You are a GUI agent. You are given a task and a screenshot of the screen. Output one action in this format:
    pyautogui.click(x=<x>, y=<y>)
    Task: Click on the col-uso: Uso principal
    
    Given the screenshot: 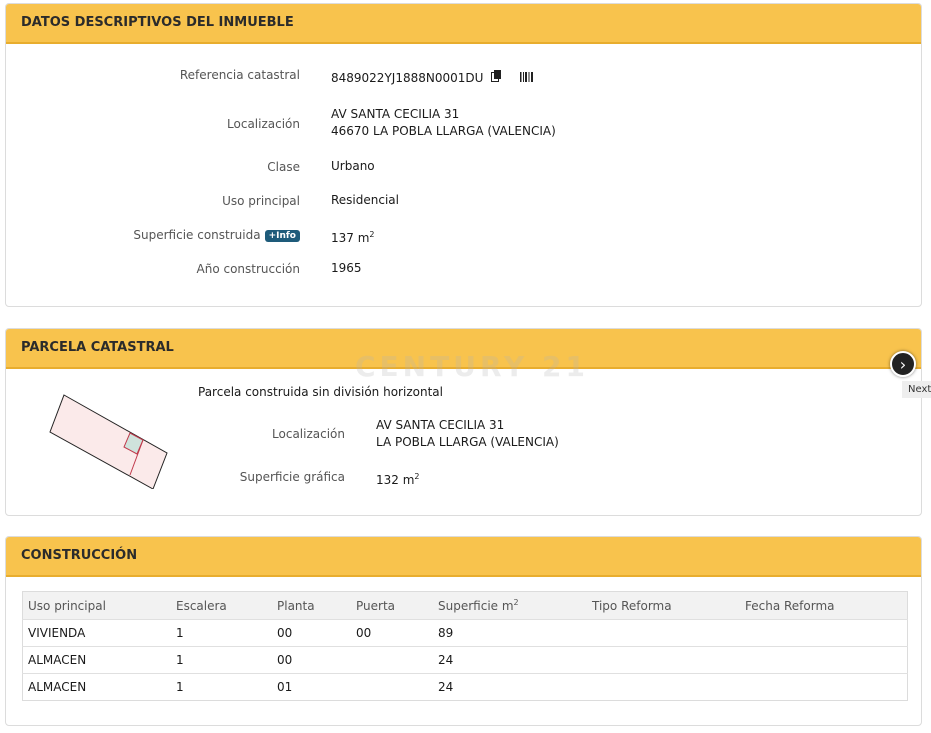 What is the action you would take?
    pyautogui.click(x=96, y=605)
    